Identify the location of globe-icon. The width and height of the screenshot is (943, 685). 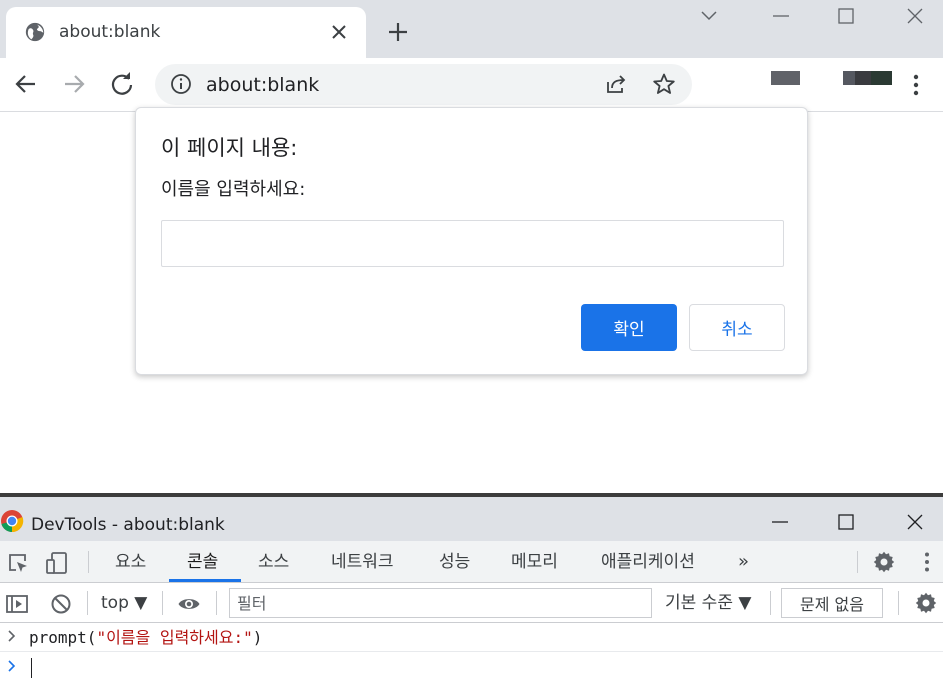
(35, 32).